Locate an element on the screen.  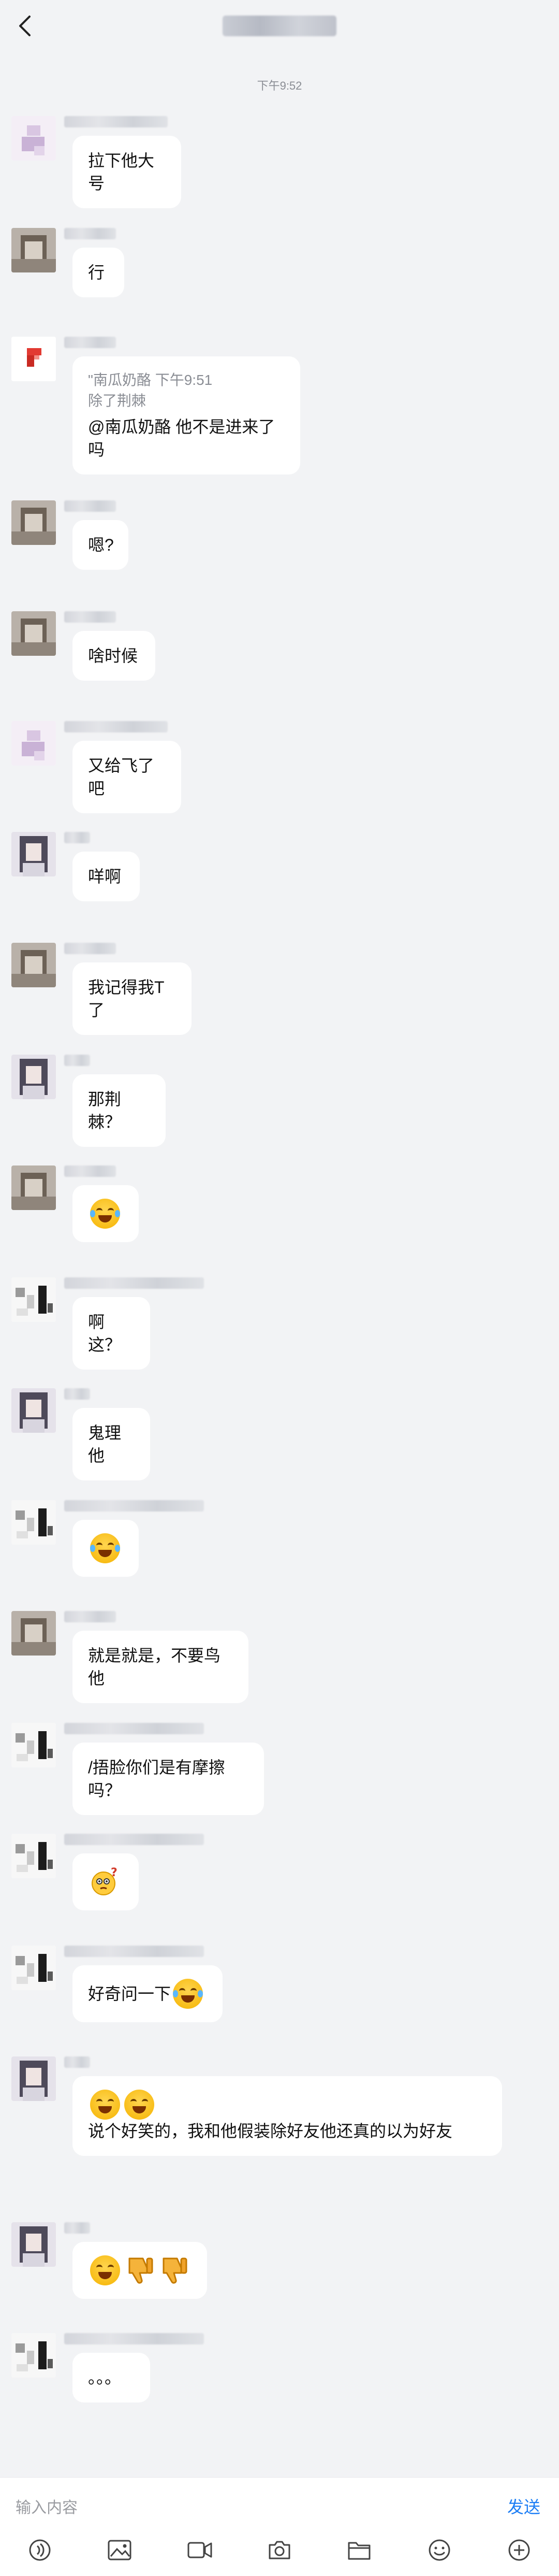
message-bubble: 好奇问一下 is located at coordinates (147, 1993).